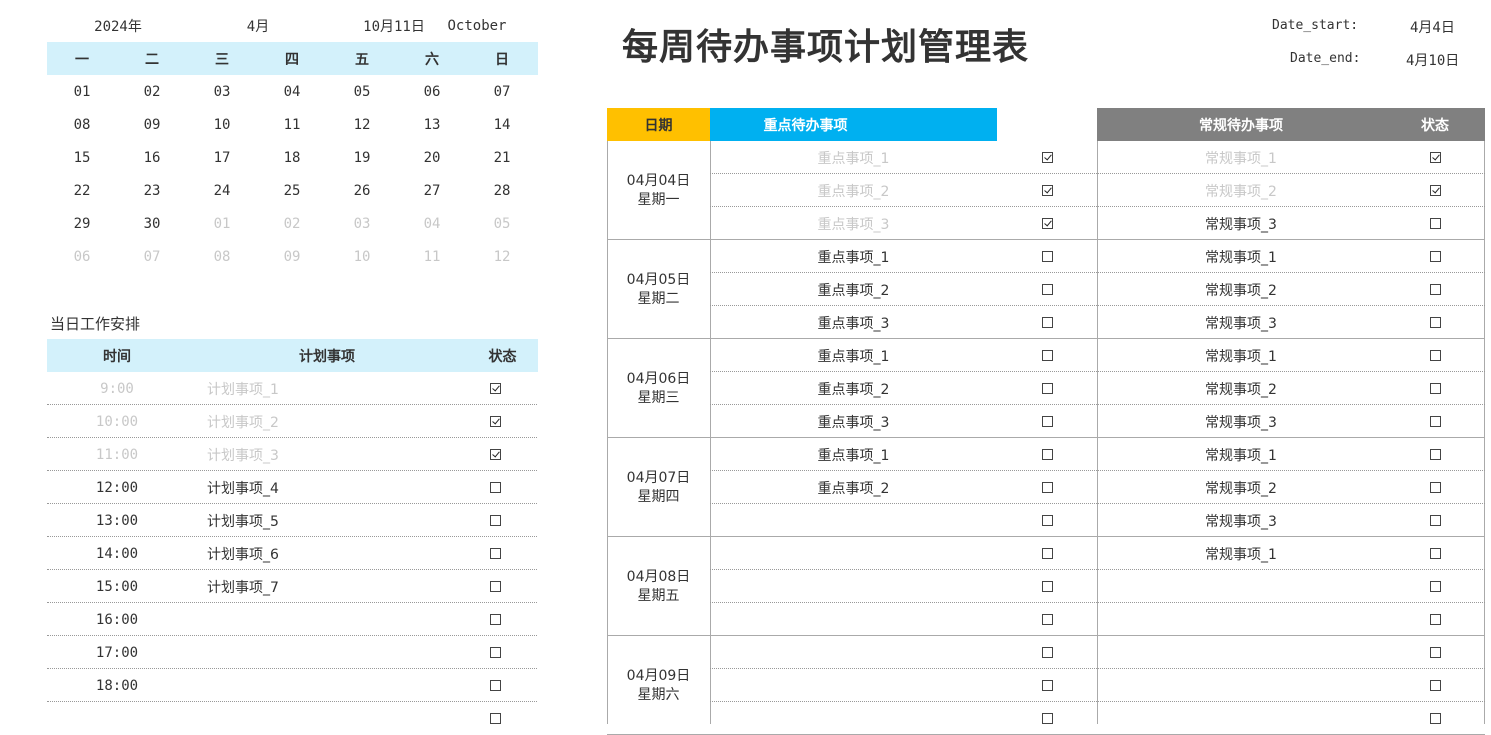 The height and width of the screenshot is (735, 1491). I want to click on calendar-day: 19, so click(362, 157).